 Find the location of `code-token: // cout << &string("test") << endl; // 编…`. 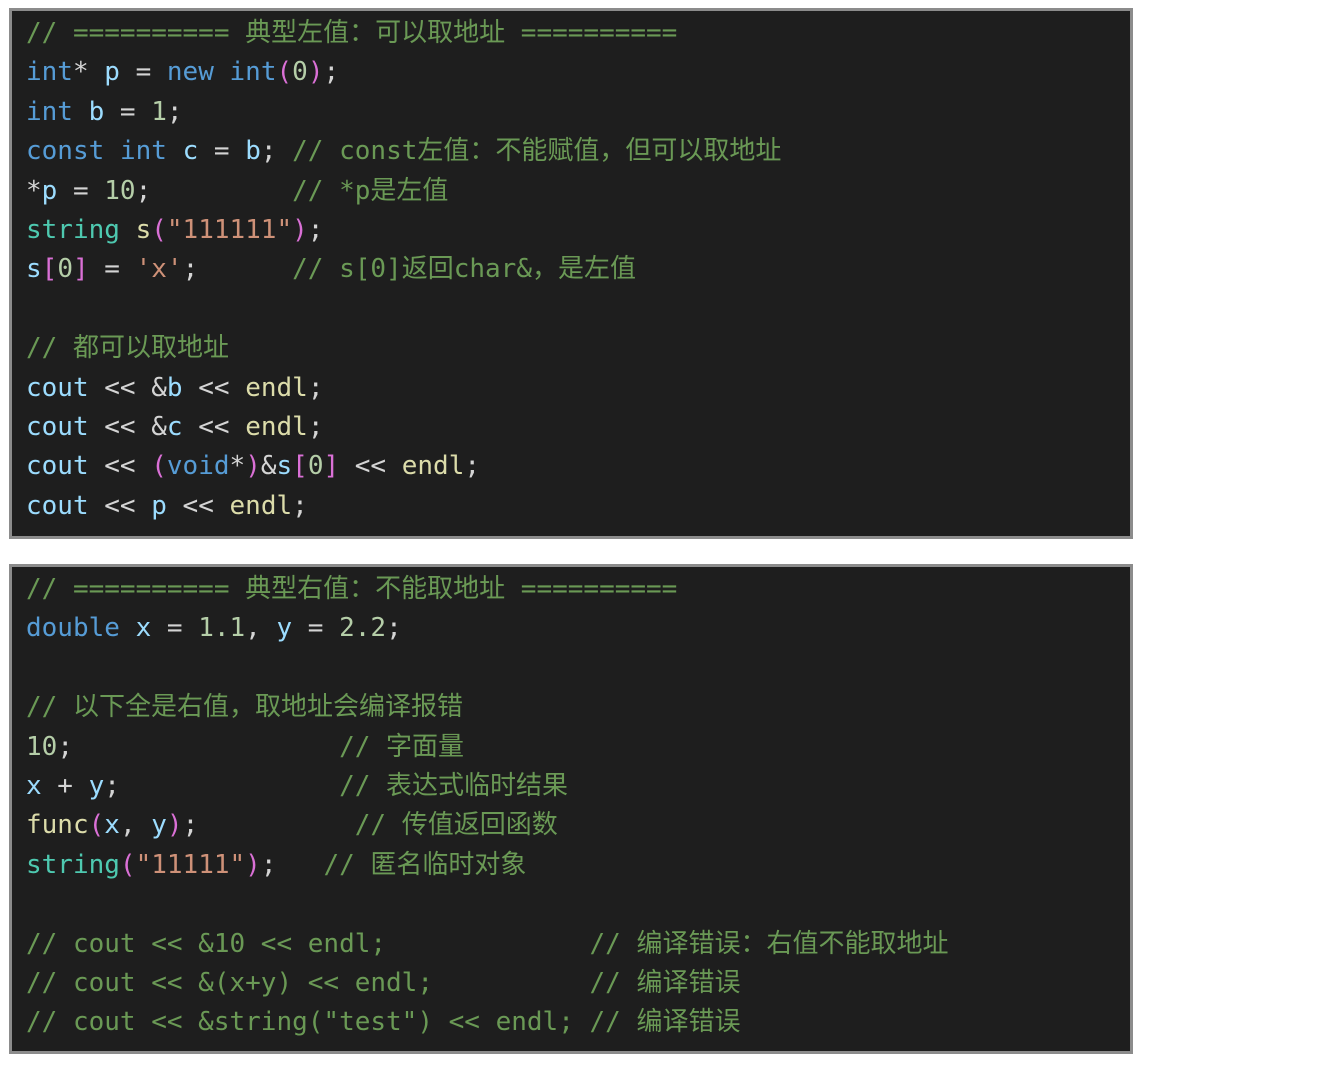

code-token: // cout << &string("test") << endl; // 编… is located at coordinates (383, 1022).